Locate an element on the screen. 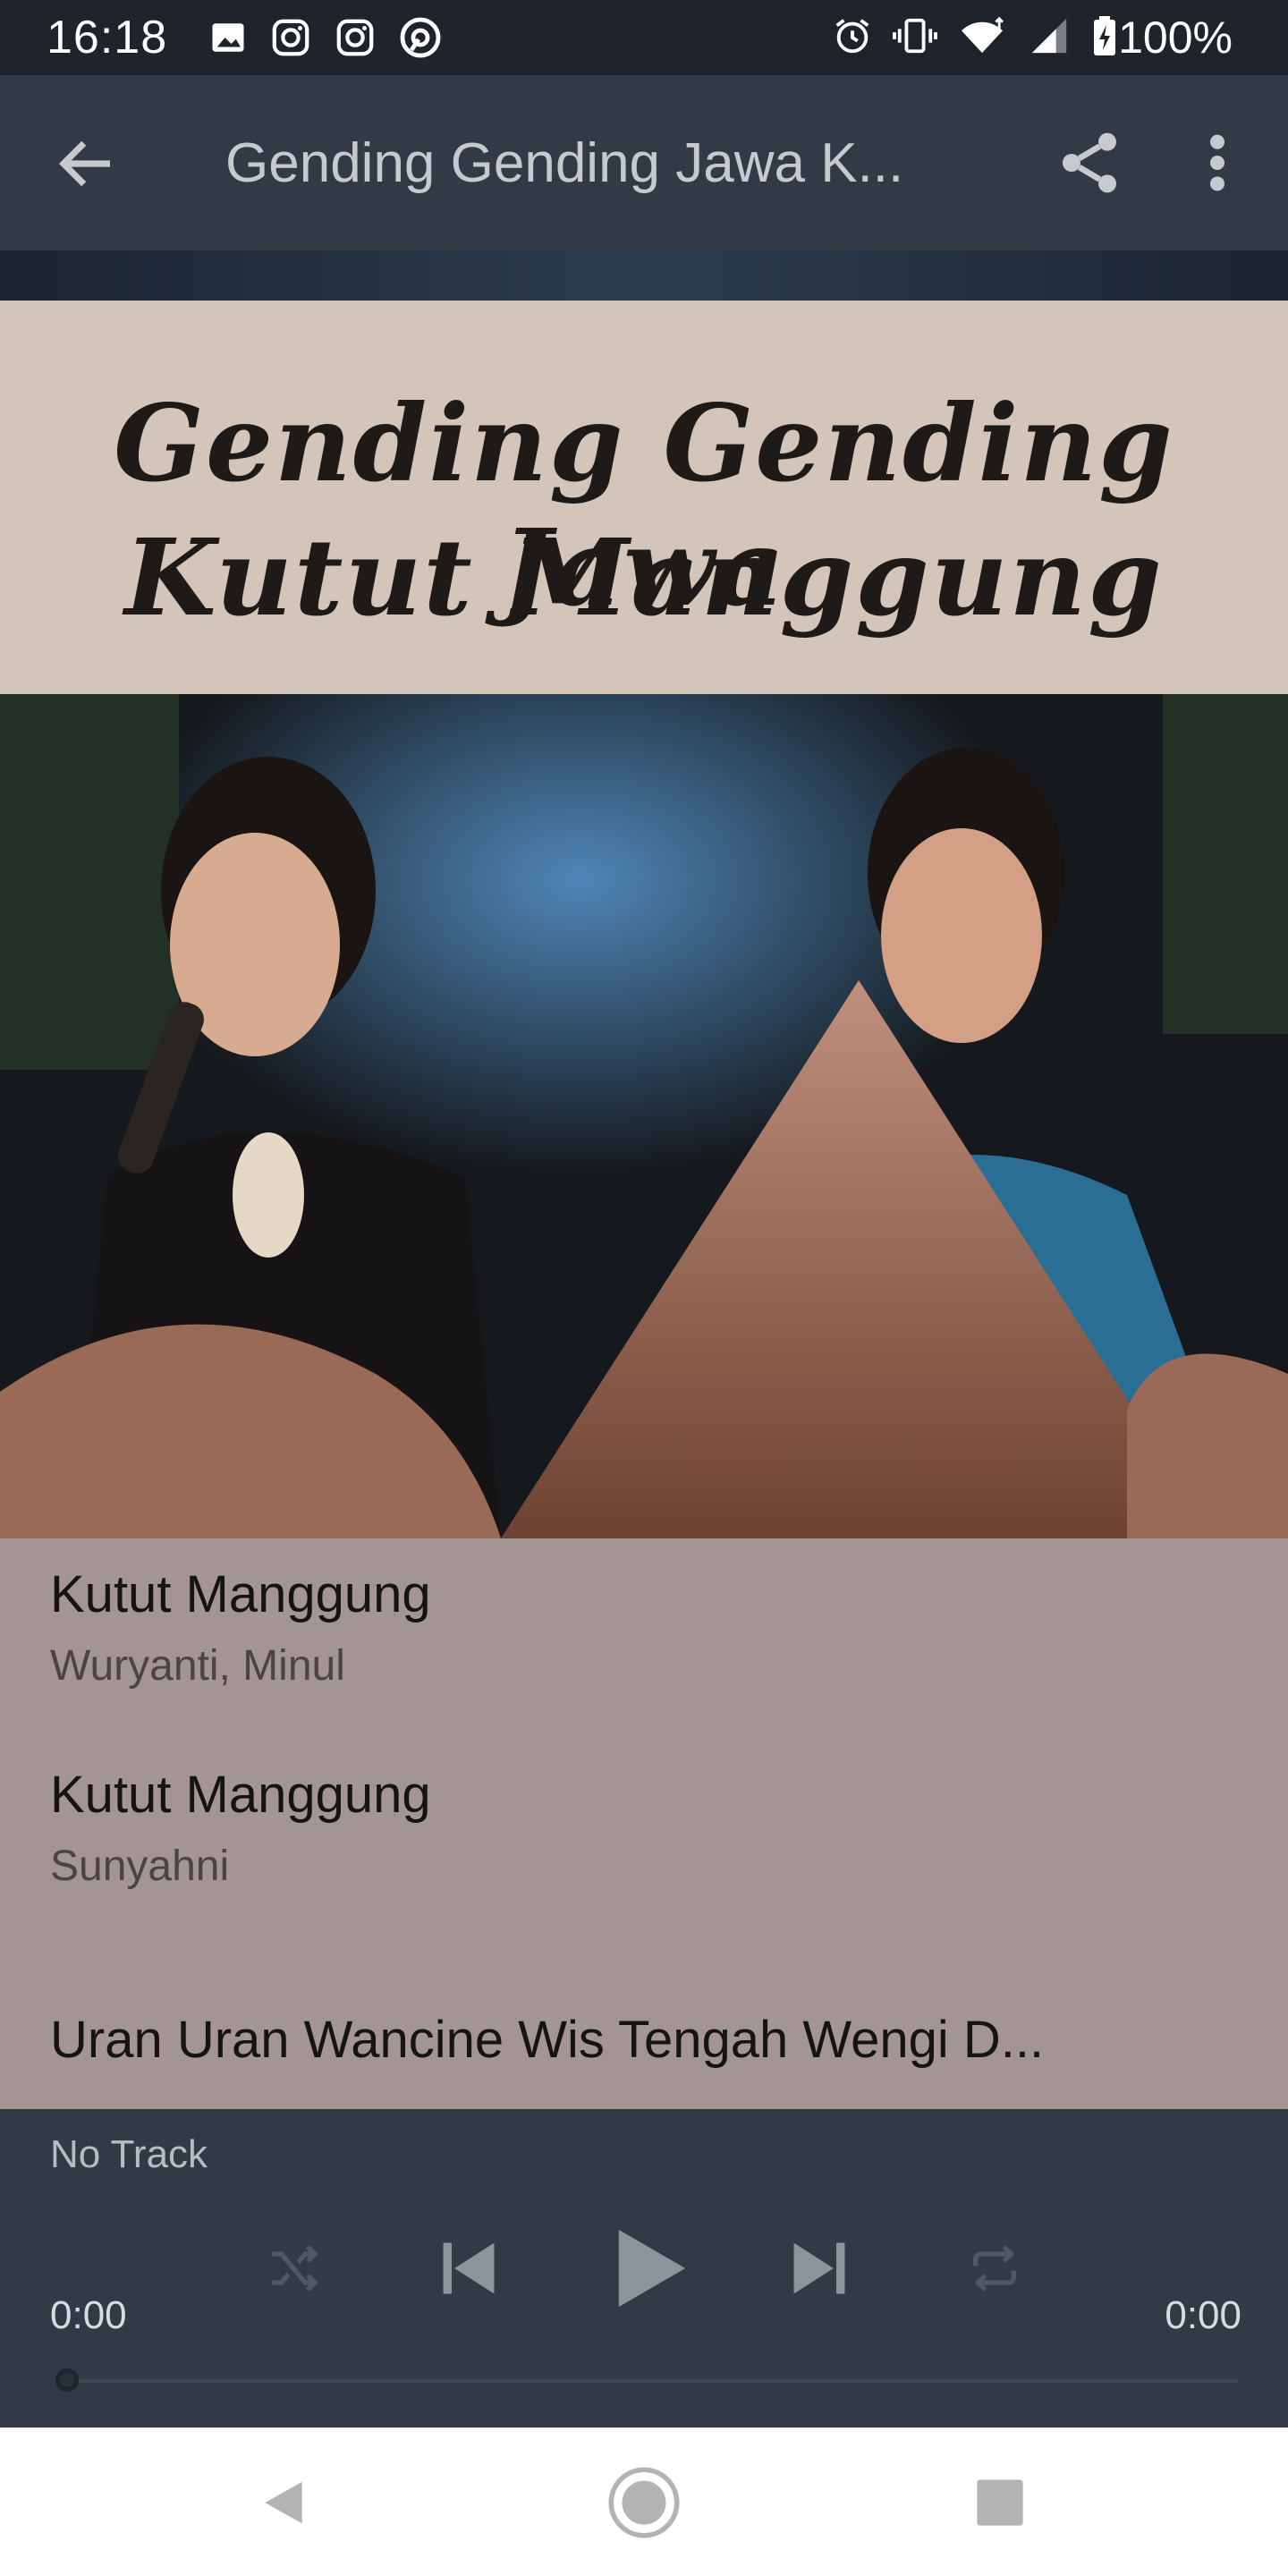  now-playing-label: No Track is located at coordinates (129, 2154).